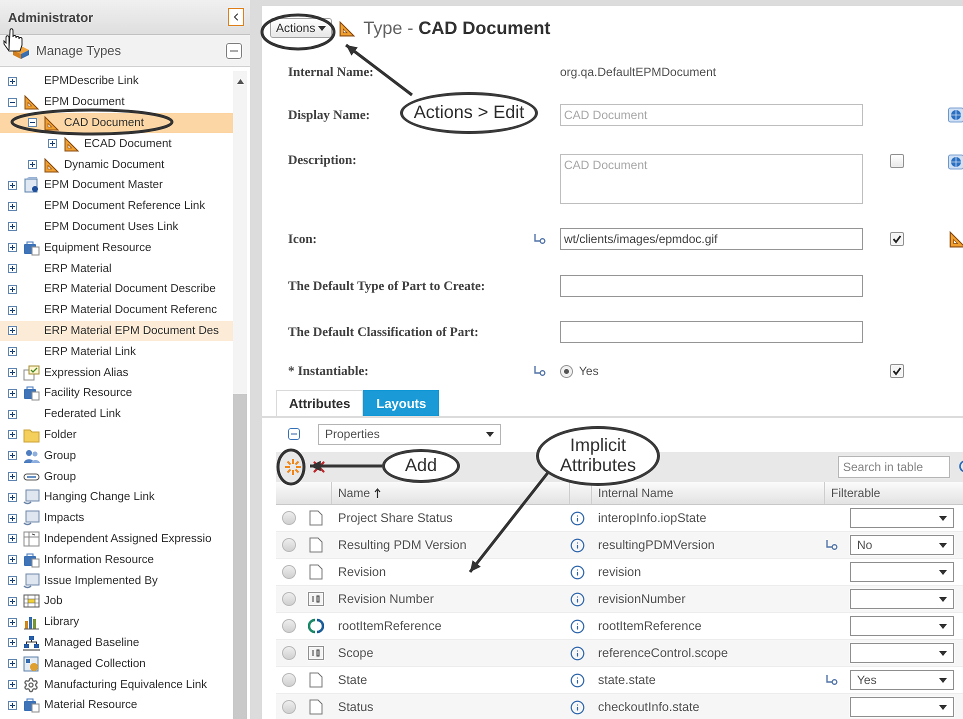  What do you see at coordinates (116, 601) in the screenshot?
I see `tree-item: Job` at bounding box center [116, 601].